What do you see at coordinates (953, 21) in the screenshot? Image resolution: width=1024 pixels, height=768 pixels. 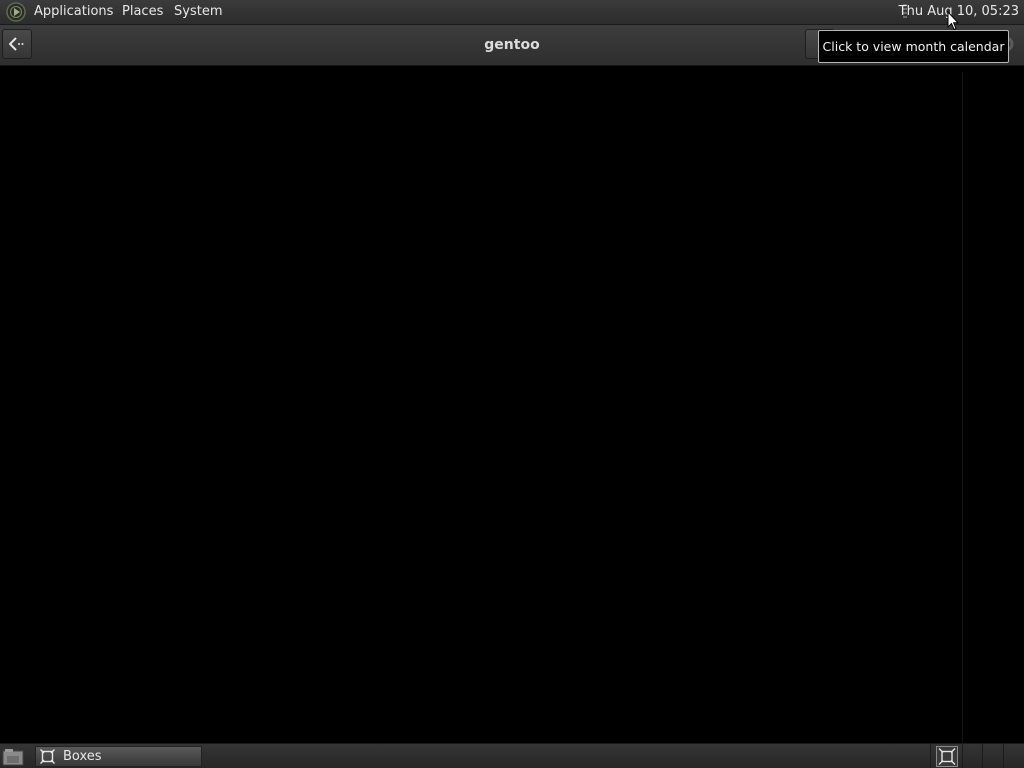 I see `mouse-pointer-icon` at bounding box center [953, 21].